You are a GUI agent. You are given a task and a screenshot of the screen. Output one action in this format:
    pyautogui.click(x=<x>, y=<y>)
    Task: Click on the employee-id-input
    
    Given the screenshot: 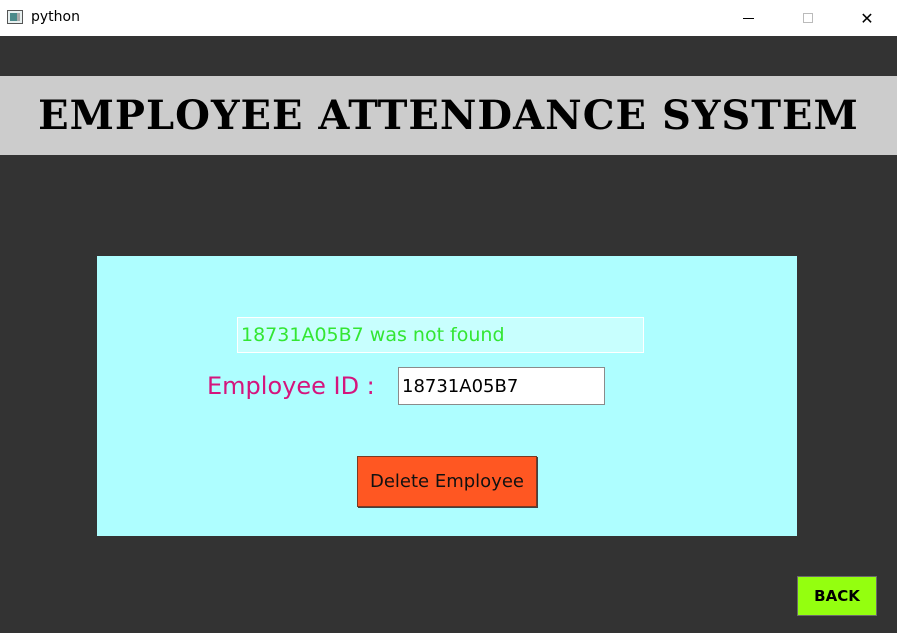 What is the action you would take?
    pyautogui.click(x=501, y=386)
    